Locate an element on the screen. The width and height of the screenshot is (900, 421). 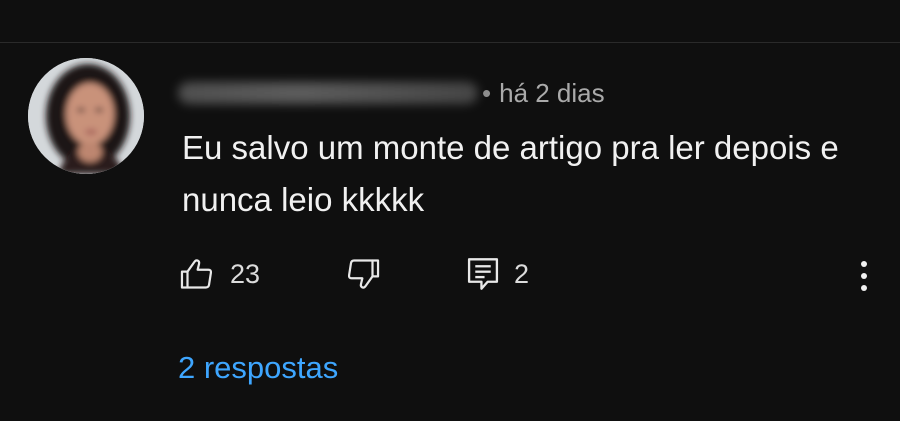
comment-timestamp: há 2 dias is located at coordinates (552, 93).